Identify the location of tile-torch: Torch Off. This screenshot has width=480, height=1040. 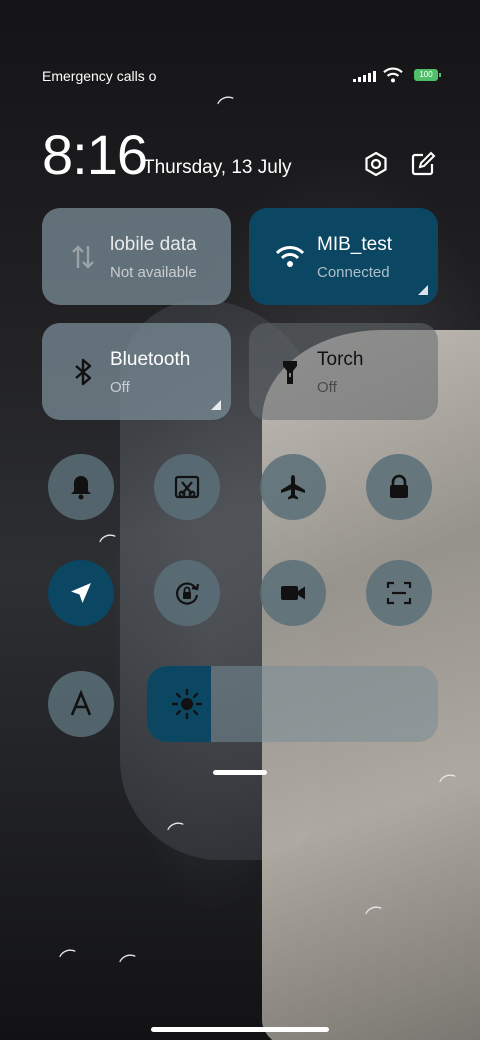
(343, 371).